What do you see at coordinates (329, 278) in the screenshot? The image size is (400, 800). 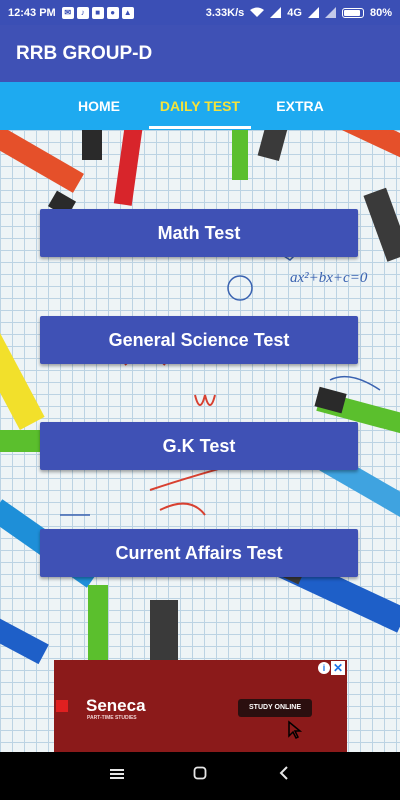 I see `formula-scribble: ax²+bx+c=0` at bounding box center [329, 278].